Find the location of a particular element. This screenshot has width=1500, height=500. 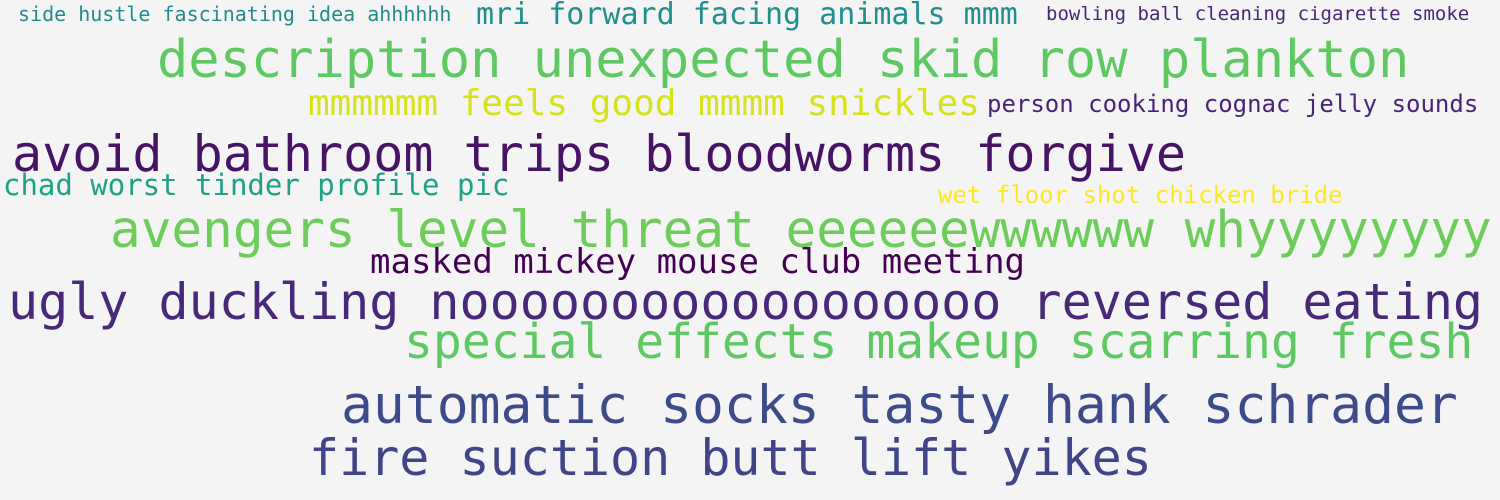

word-phrase: special effects makeup scarring fresh is located at coordinates (939, 342).